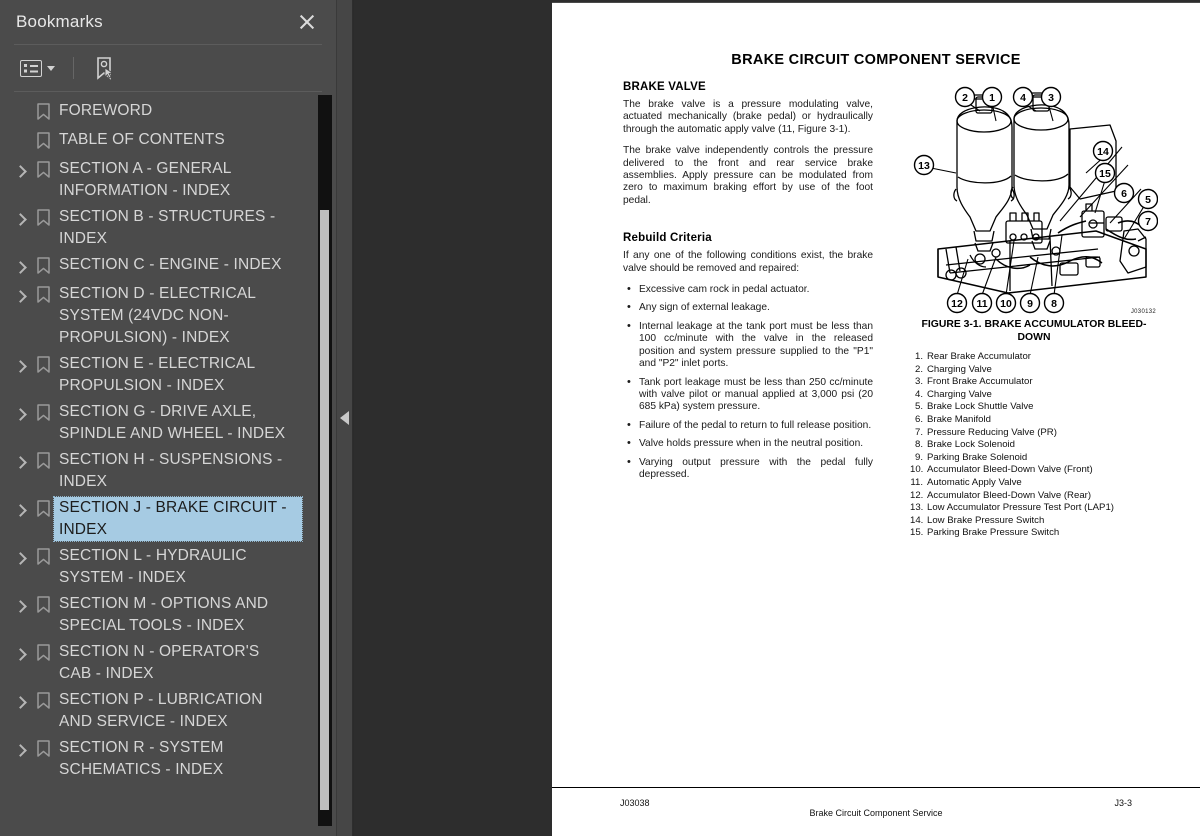  What do you see at coordinates (51, 68) in the screenshot?
I see `chevron-down-icon` at bounding box center [51, 68].